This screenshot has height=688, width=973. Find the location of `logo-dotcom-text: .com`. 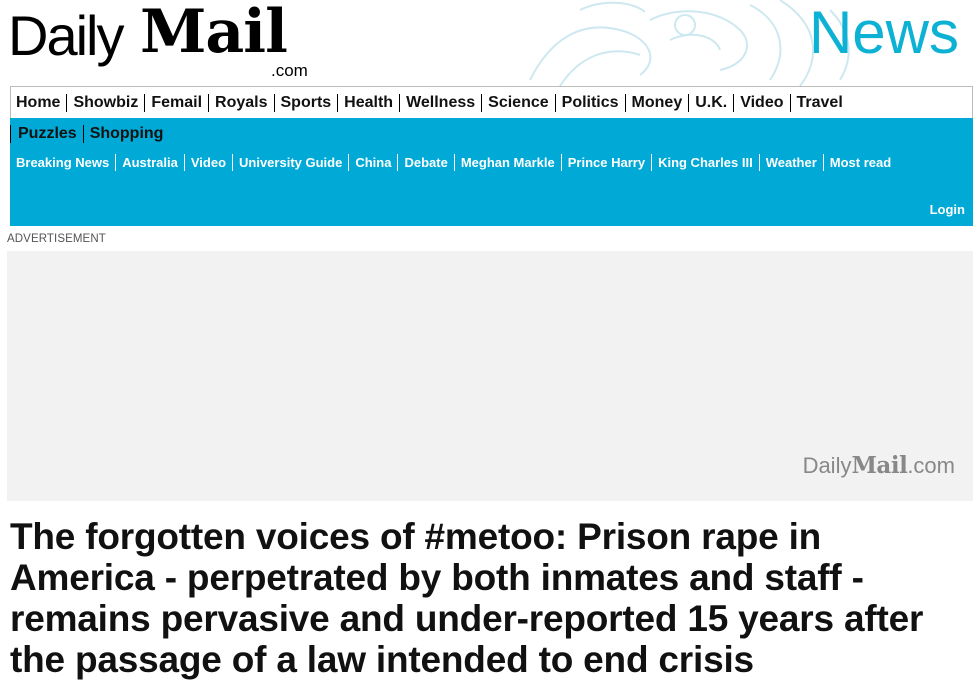

logo-dotcom-text: .com is located at coordinates (289, 70).